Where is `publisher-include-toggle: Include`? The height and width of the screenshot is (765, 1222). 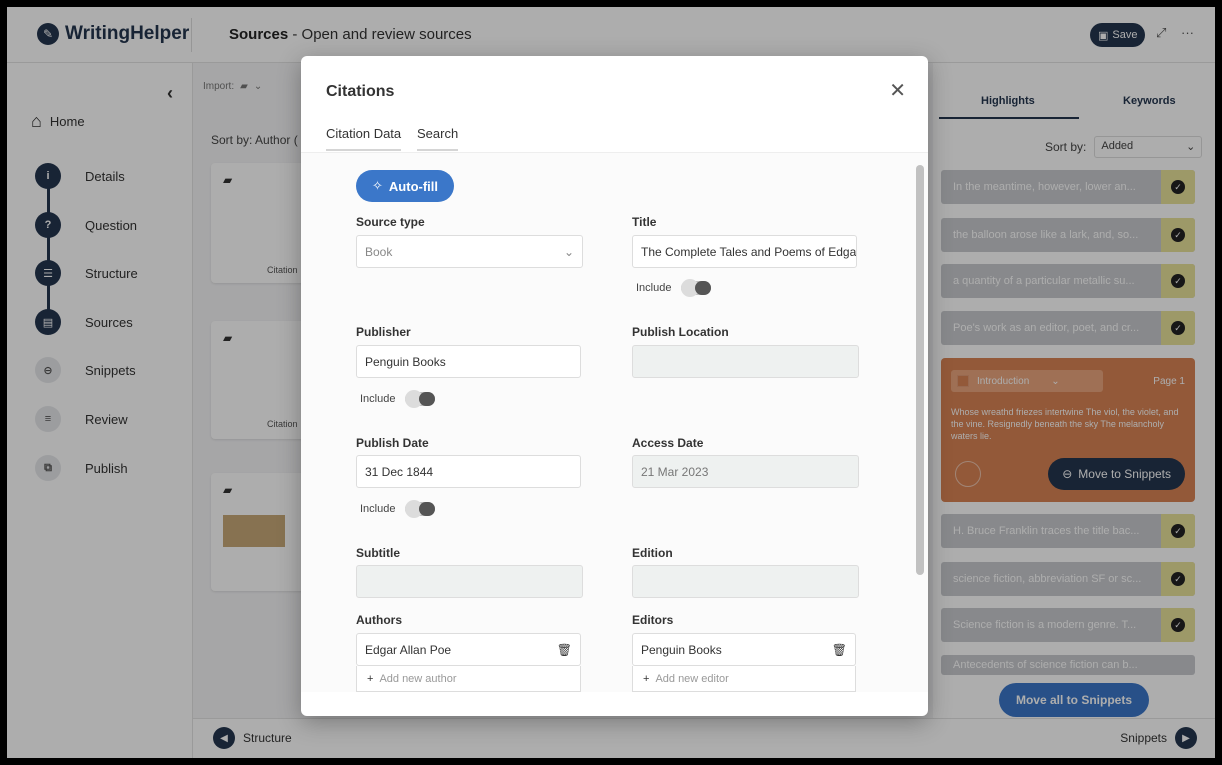 publisher-include-toggle: Include is located at coordinates (398, 399).